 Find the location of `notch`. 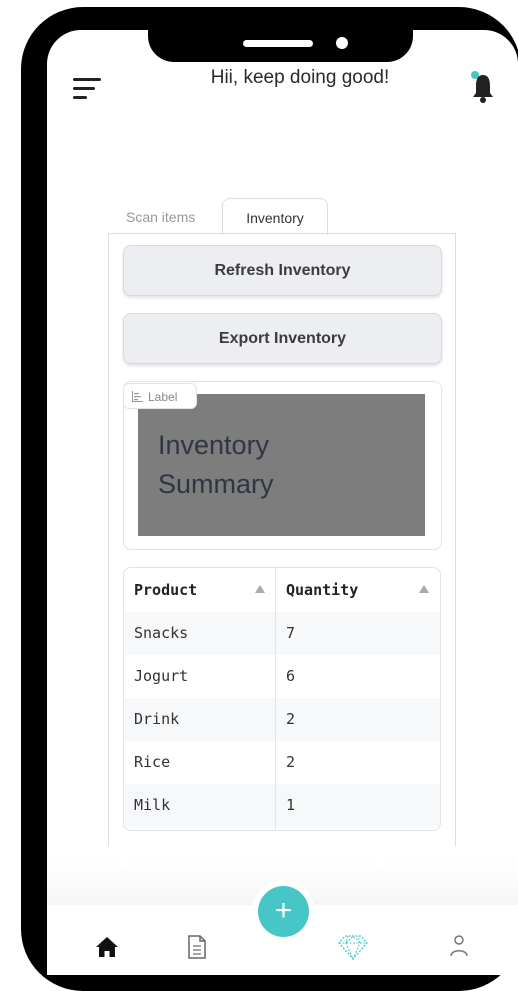

notch is located at coordinates (280, 34).